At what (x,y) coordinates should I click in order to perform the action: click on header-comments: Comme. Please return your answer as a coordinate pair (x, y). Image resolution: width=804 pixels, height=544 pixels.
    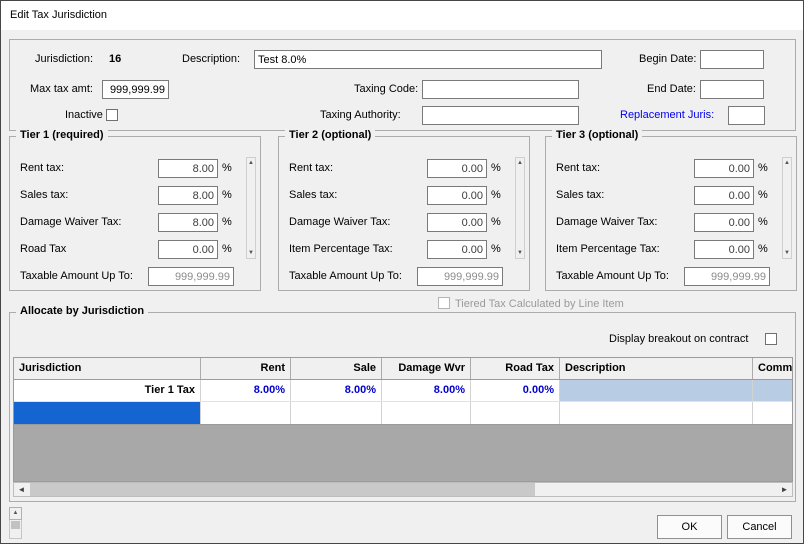
    Looking at the image, I should click on (775, 368).